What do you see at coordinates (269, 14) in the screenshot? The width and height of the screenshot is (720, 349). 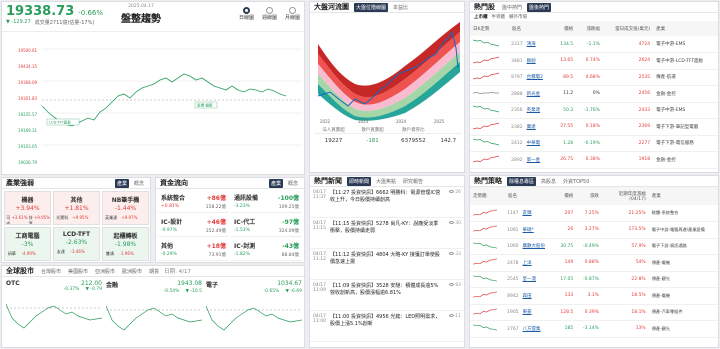 I see `period-week: 週線圖` at bounding box center [269, 14].